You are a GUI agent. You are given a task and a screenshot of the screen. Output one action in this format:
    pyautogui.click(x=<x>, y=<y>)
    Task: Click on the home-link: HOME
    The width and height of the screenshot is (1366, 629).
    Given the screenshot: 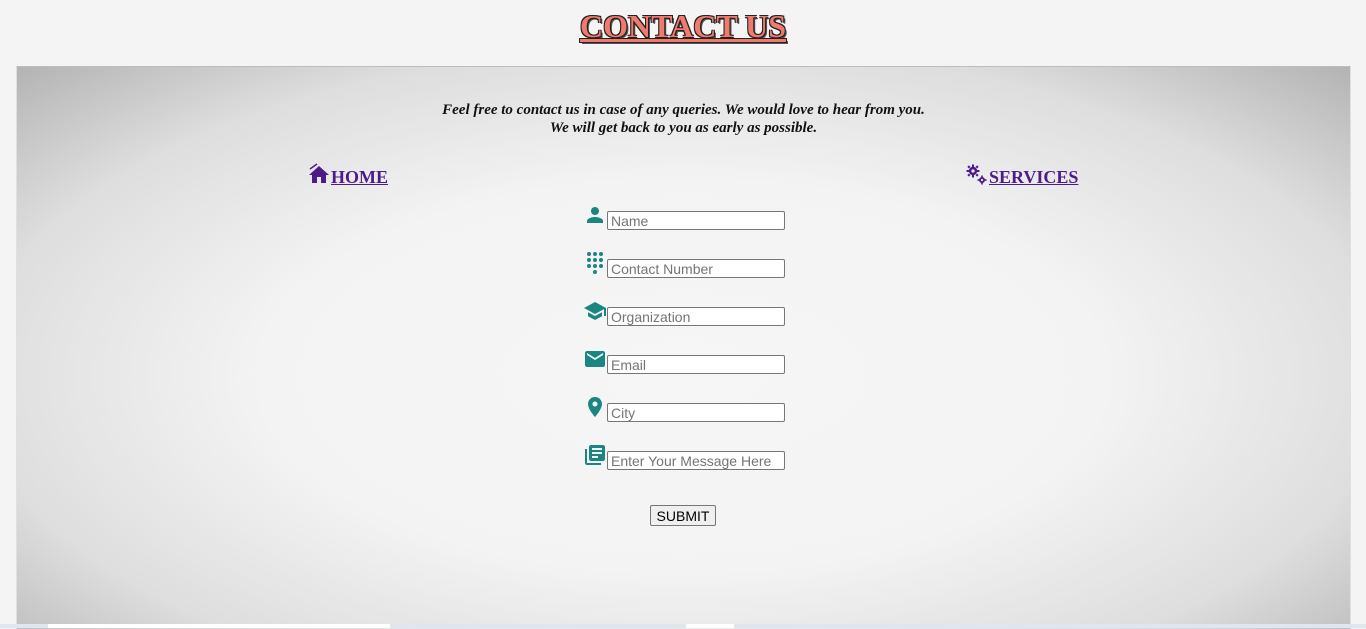 What is the action you would take?
    pyautogui.click(x=347, y=175)
    